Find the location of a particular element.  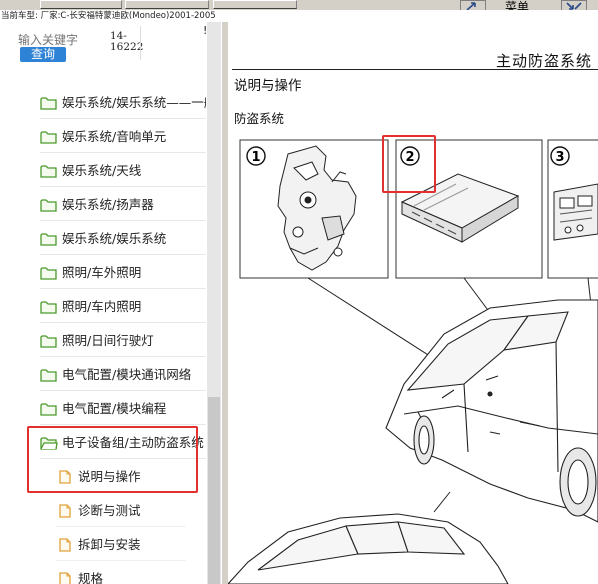

tree-item: 电气配置/模块编程 is located at coordinates (123, 408).